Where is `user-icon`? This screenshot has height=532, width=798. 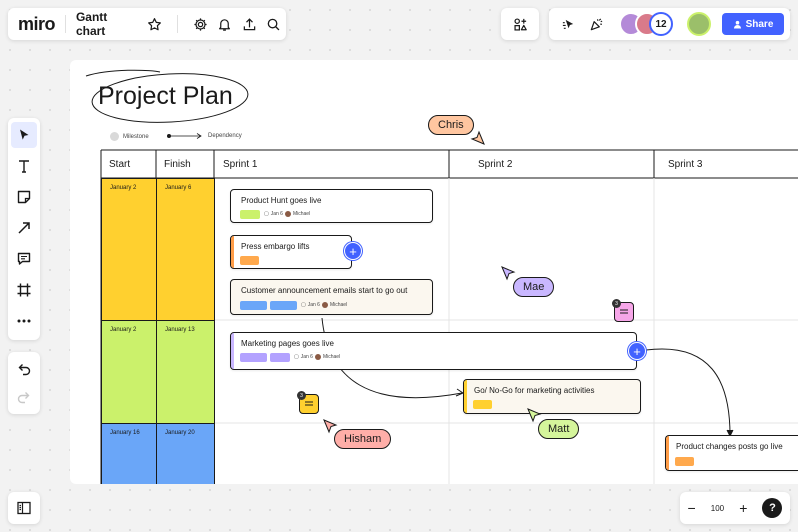
user-icon is located at coordinates (737, 24).